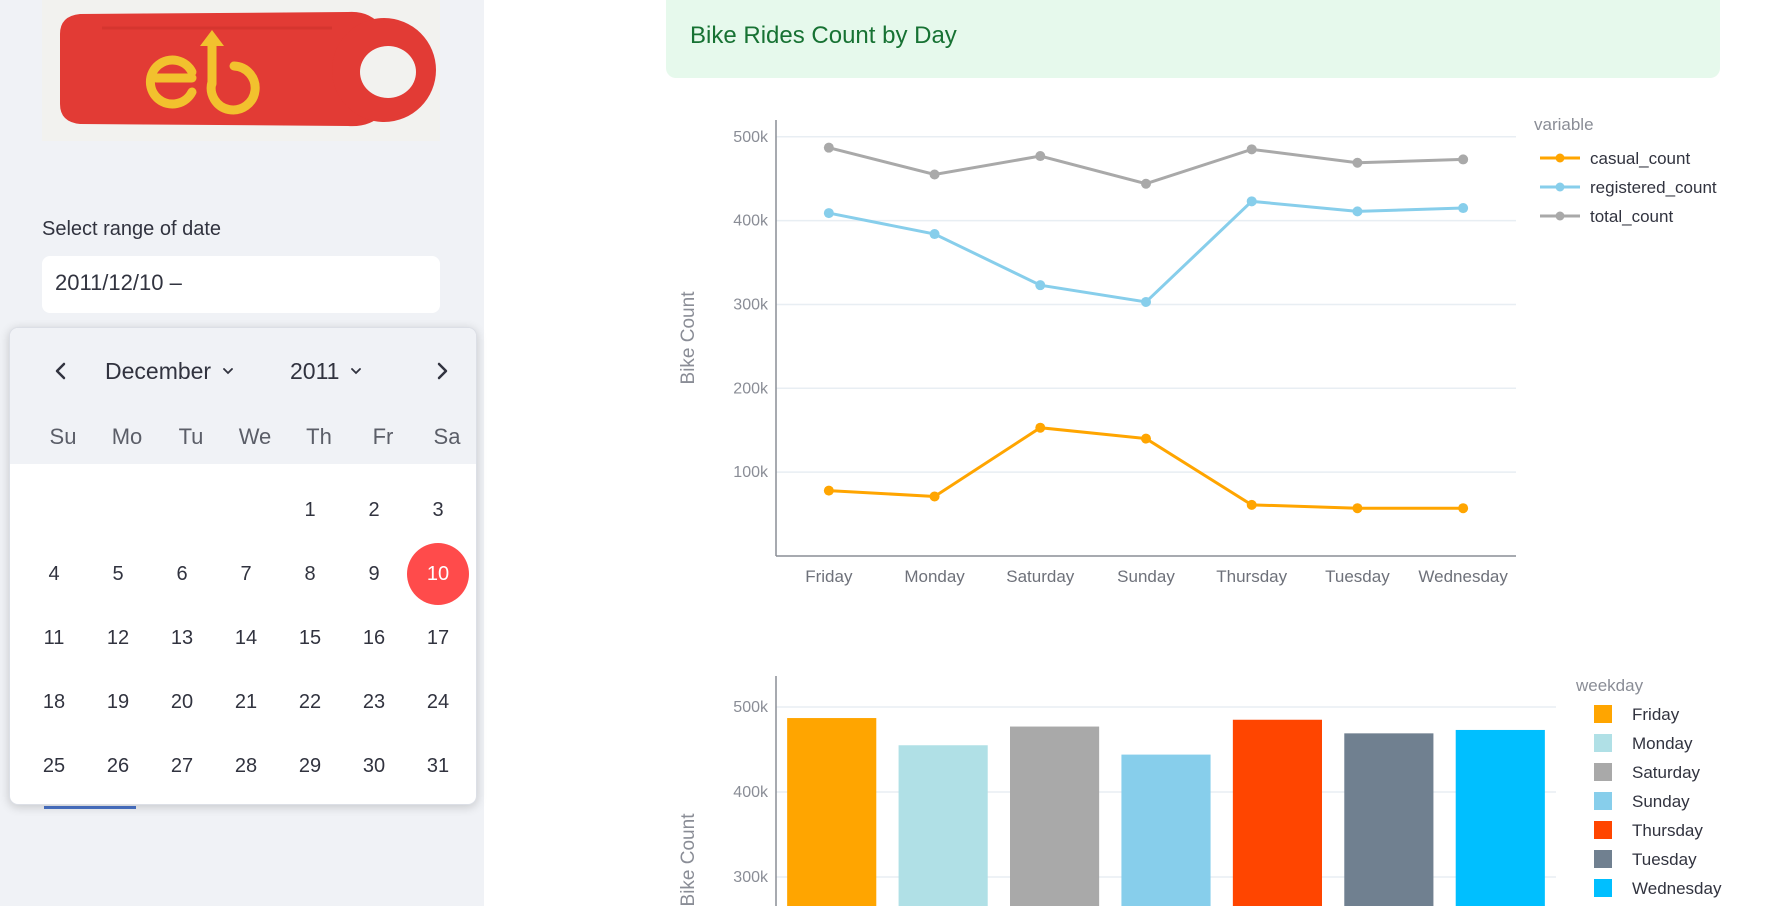 The width and height of the screenshot is (1770, 906). What do you see at coordinates (132, 229) in the screenshot?
I see `date-range-label: Select range of date` at bounding box center [132, 229].